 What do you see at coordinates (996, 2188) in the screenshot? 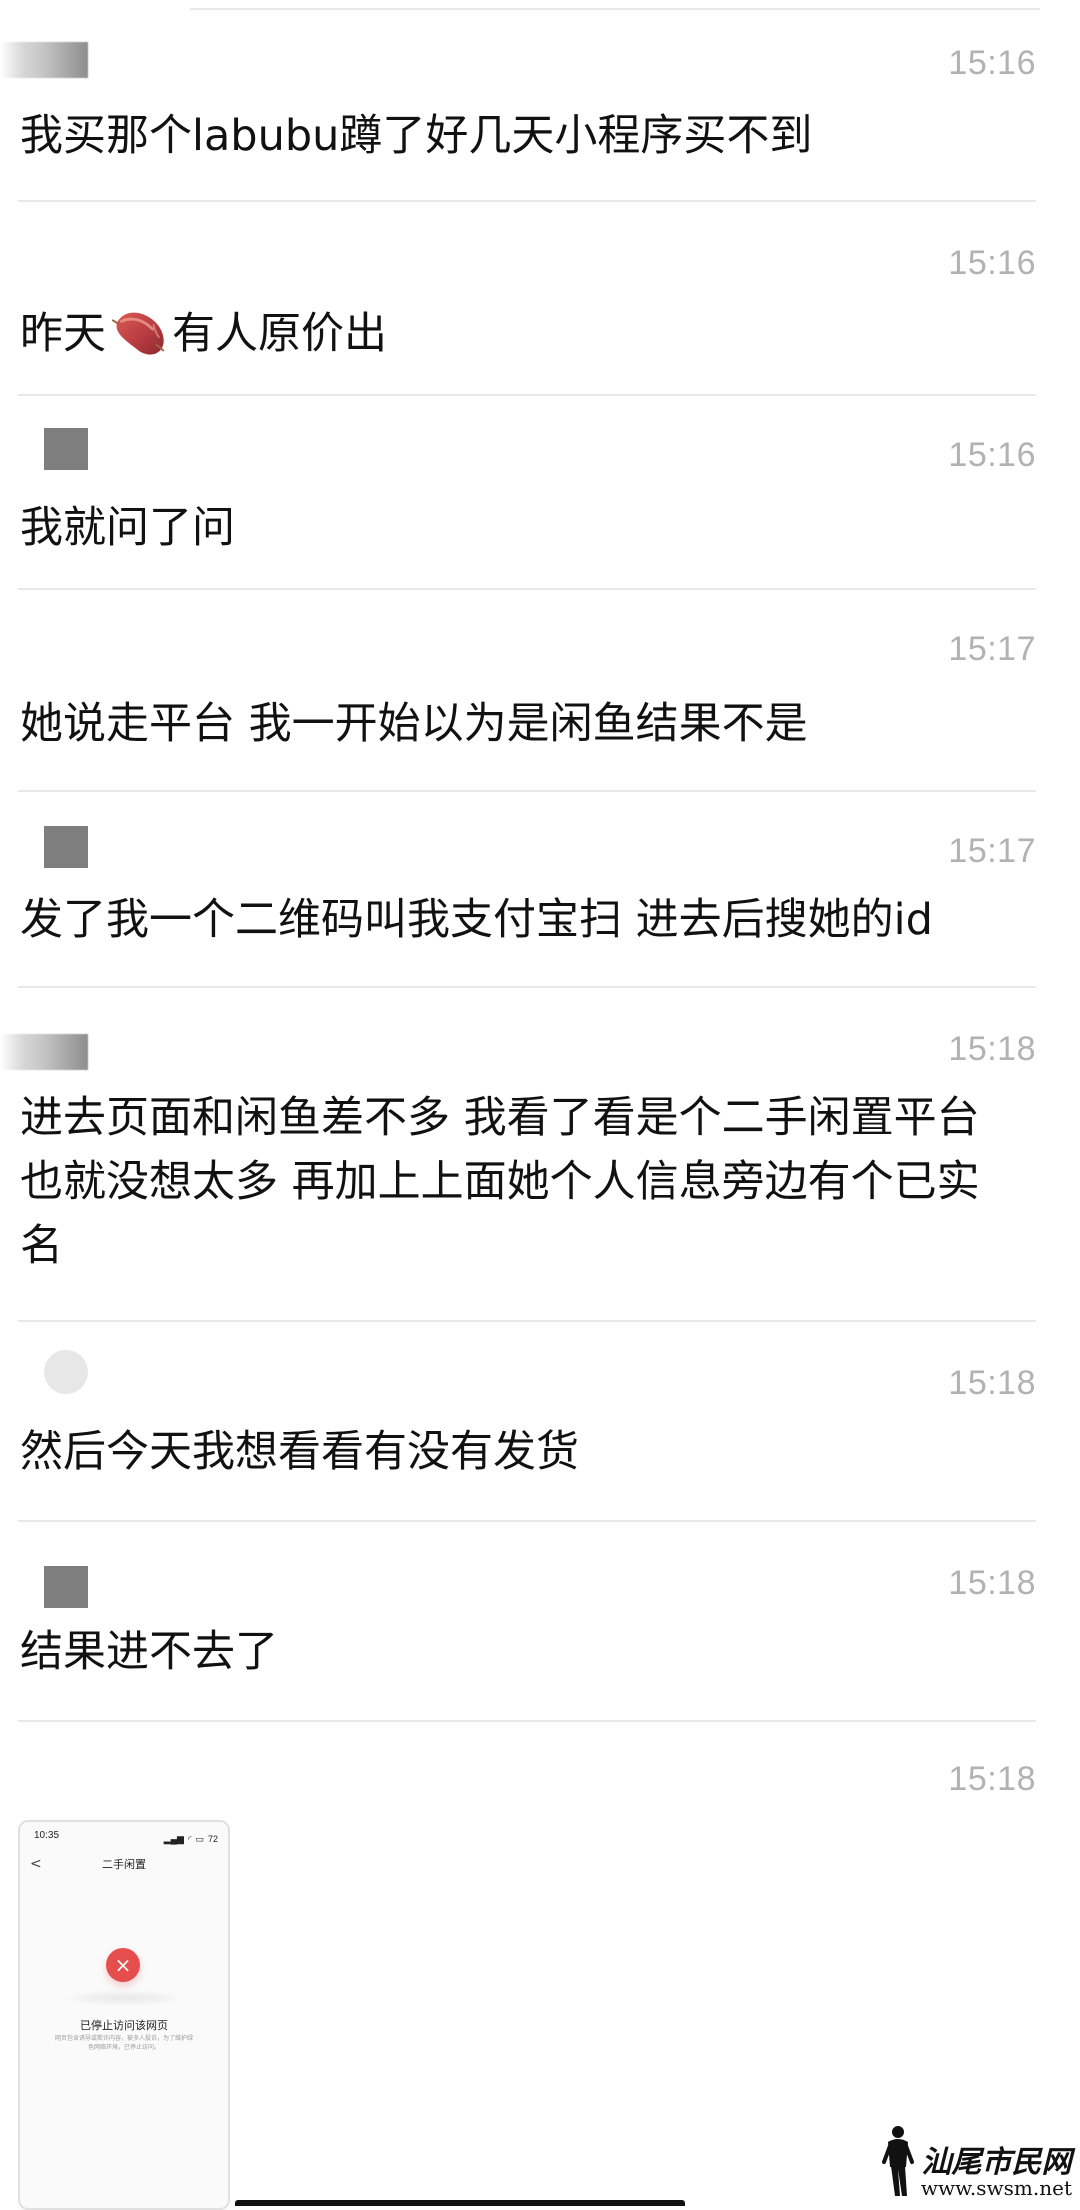
I see `watermark-url: www.swsm.net` at bounding box center [996, 2188].